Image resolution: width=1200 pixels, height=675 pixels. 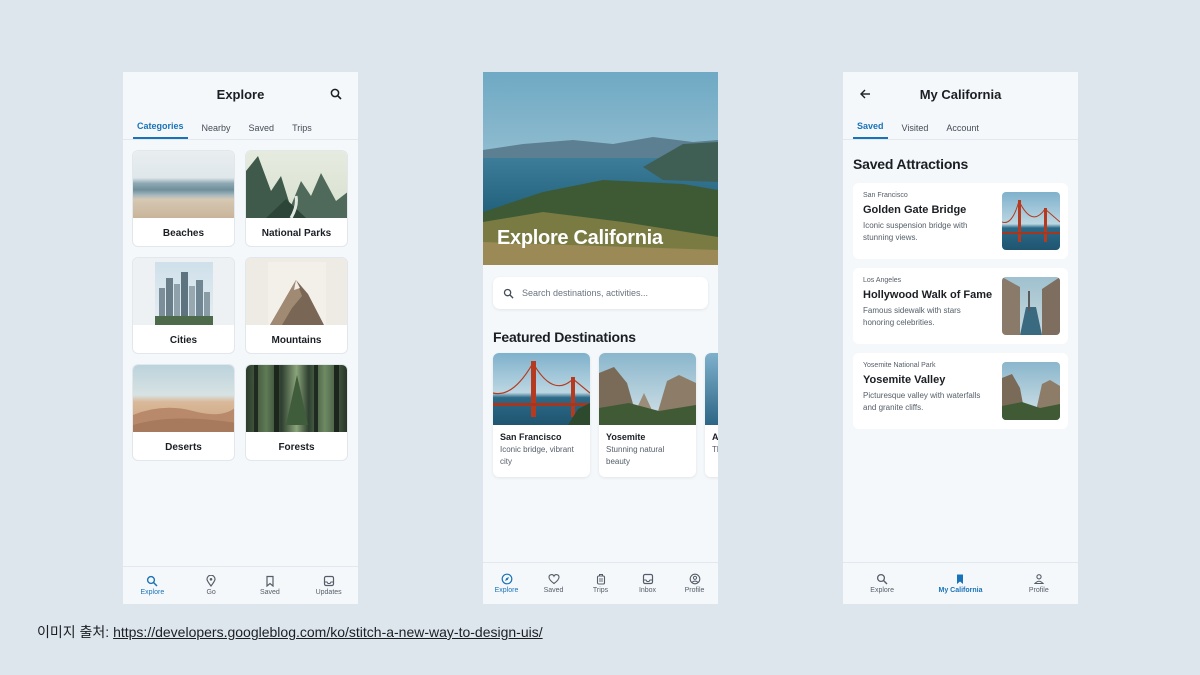 I want to click on category-card-national-parks: National Parks, so click(x=296, y=198).